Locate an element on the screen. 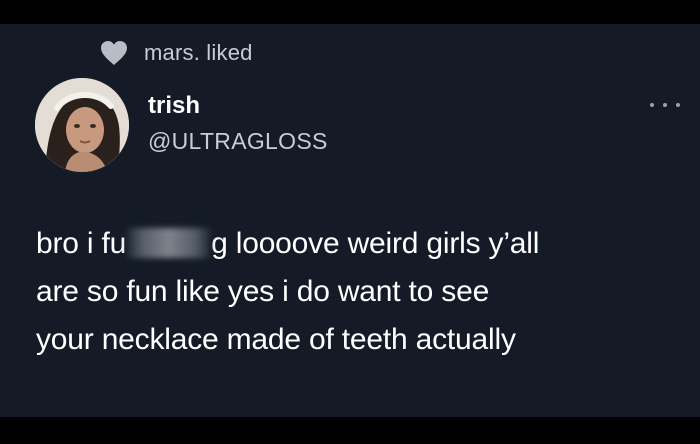  author-name: trish is located at coordinates (174, 106).